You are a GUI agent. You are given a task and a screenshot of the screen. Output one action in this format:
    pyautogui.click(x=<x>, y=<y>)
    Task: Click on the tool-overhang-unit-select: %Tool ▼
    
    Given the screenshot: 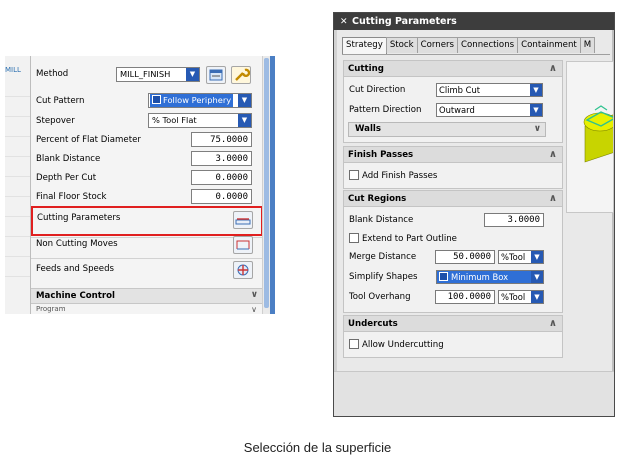 What is the action you would take?
    pyautogui.click(x=521, y=297)
    